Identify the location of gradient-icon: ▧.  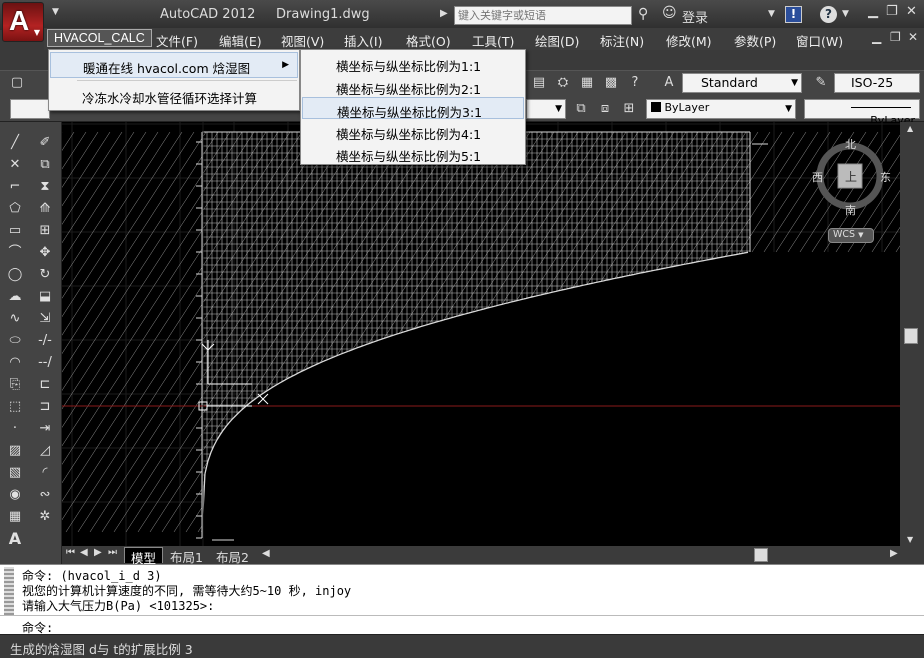
(15, 473).